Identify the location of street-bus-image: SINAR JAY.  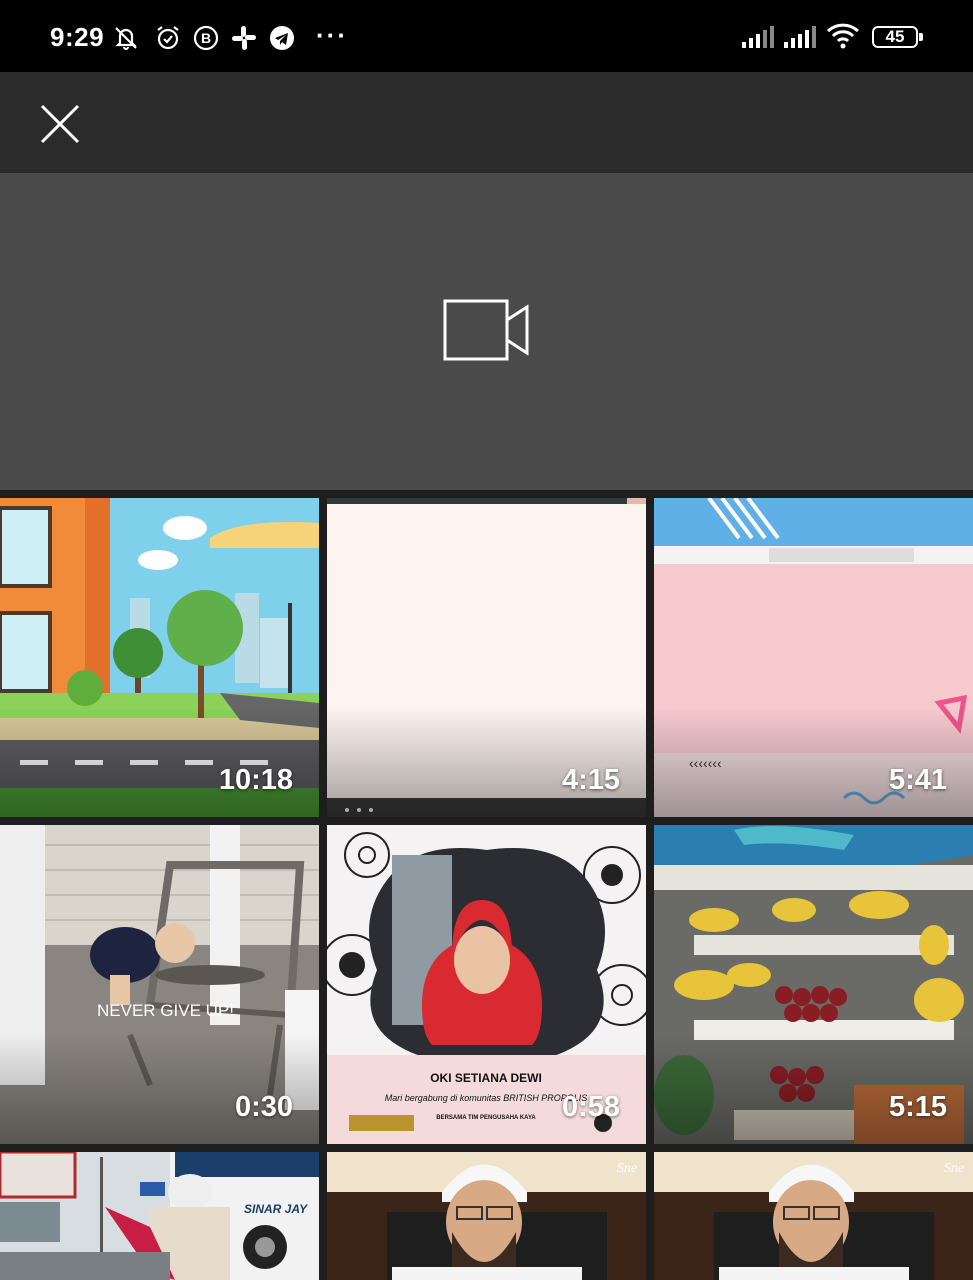
(159, 1216).